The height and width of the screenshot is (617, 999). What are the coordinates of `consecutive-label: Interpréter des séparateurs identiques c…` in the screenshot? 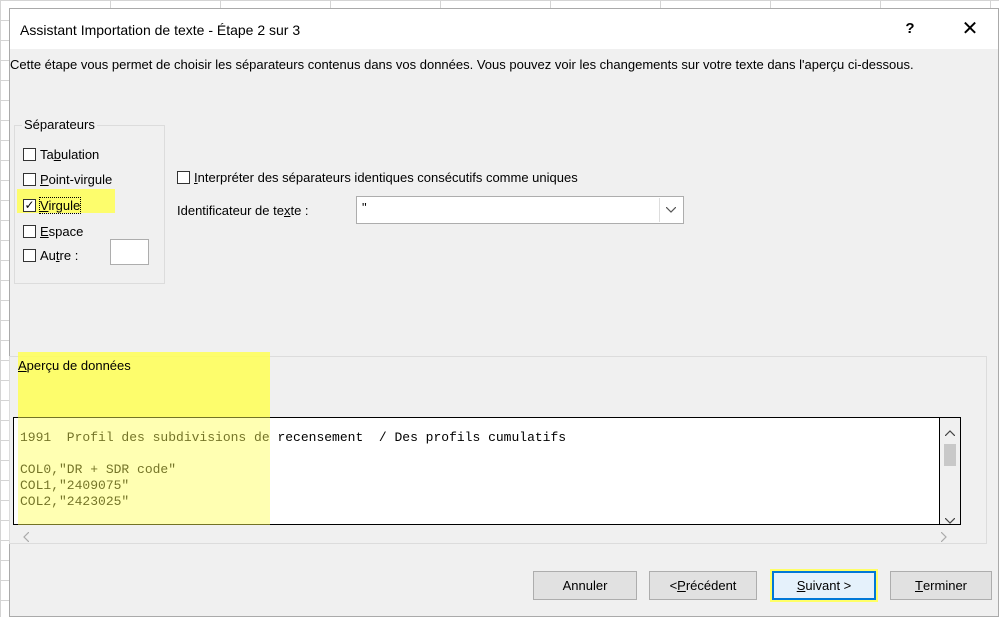 It's located at (386, 177).